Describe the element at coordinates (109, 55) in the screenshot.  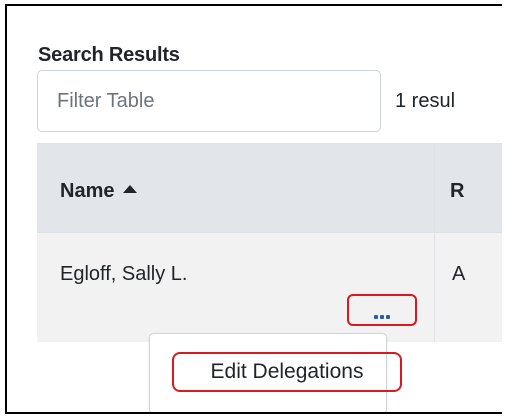
I see `section-title: Search Results` at that location.